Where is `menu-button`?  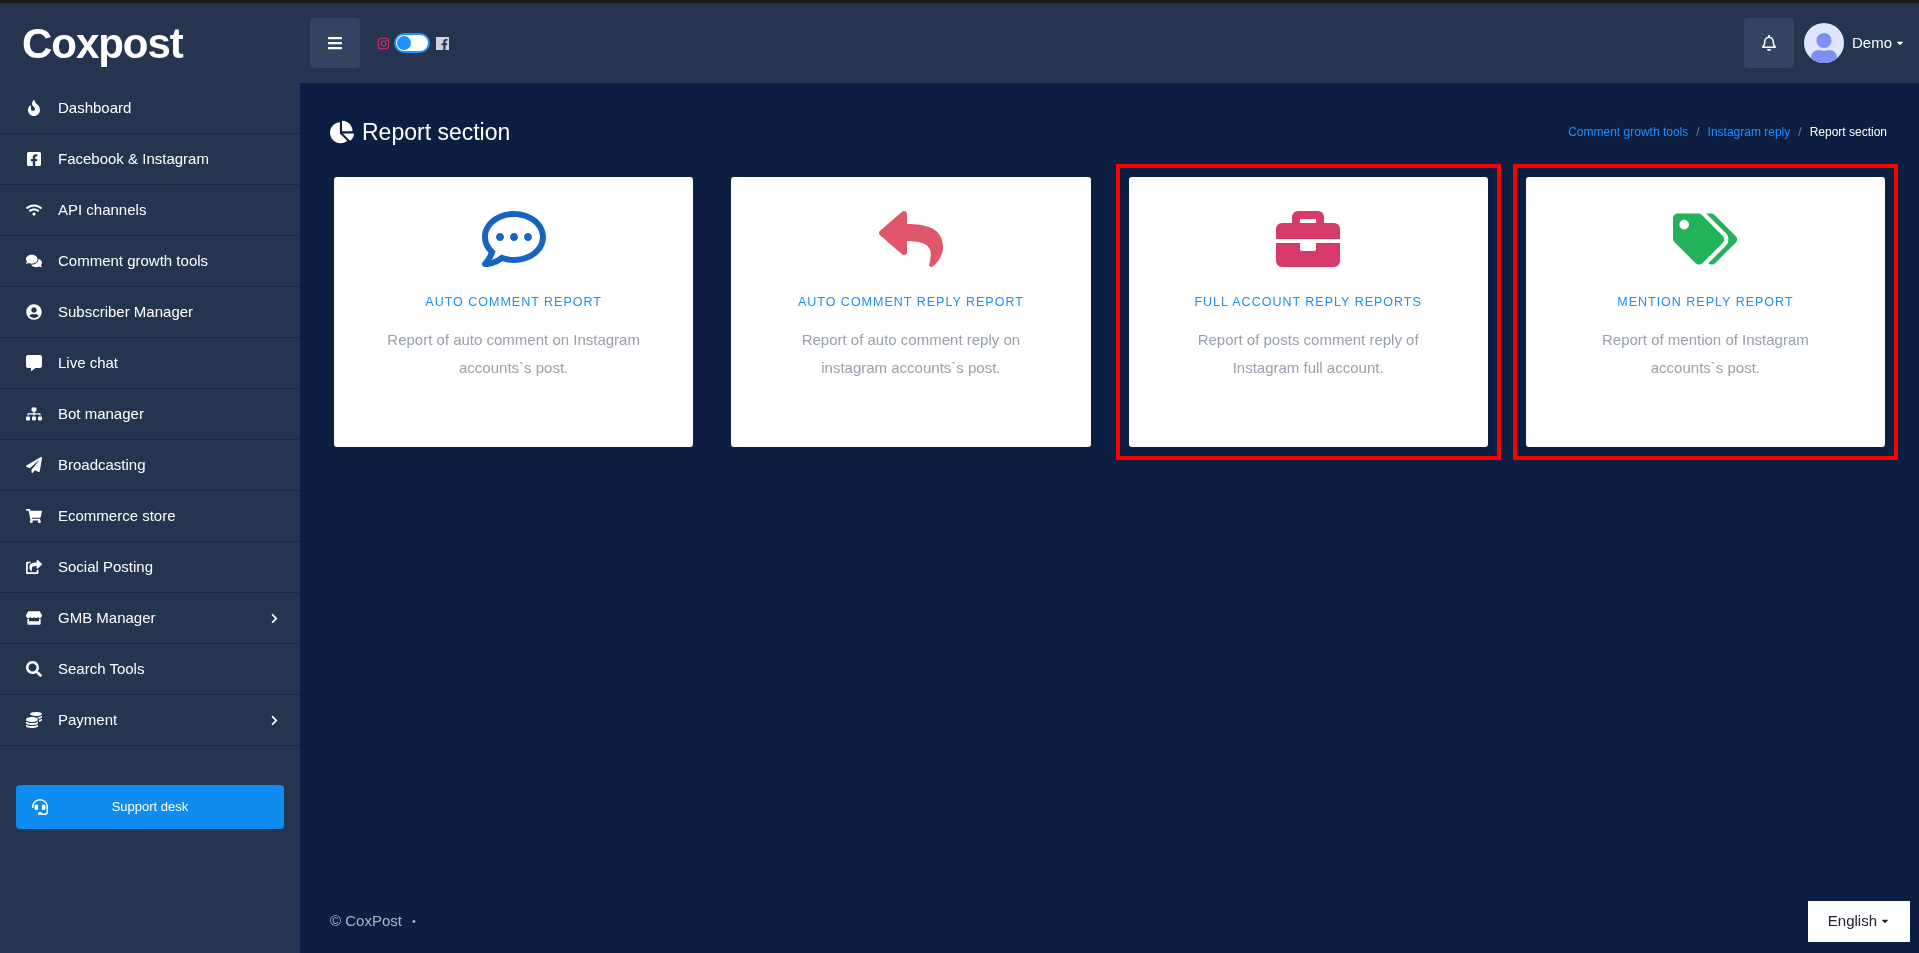
menu-button is located at coordinates (335, 43).